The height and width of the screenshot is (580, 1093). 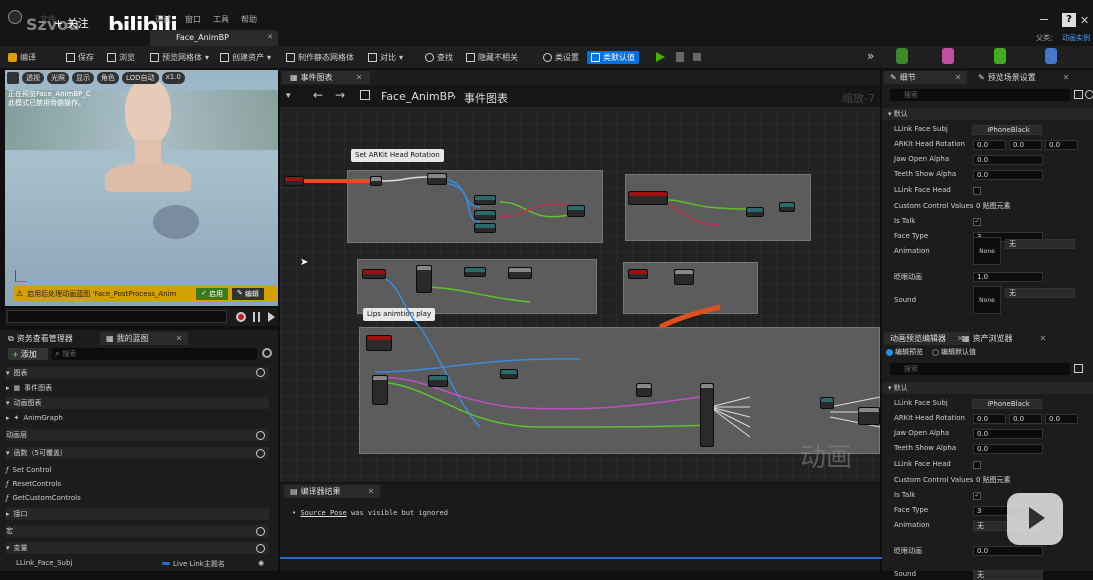 What do you see at coordinates (137, 435) in the screenshot?
I see `section-anim-layers: 动画层` at bounding box center [137, 435].